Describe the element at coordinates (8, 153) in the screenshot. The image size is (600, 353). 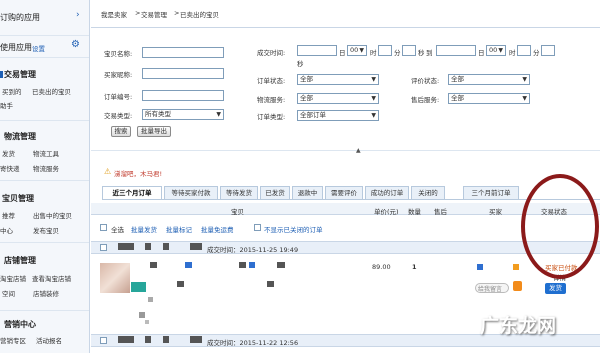
I see `sidebar-link: 发货` at that location.